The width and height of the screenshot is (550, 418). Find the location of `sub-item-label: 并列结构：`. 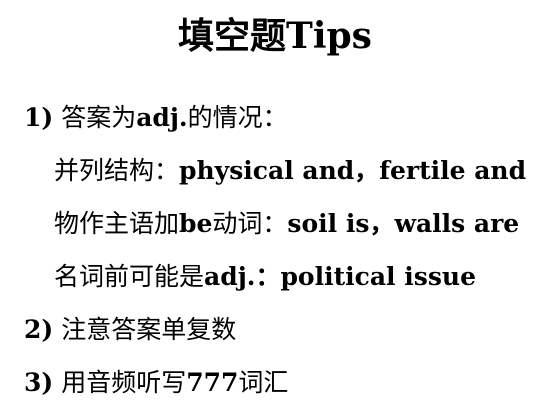

sub-item-label: 并列结构： is located at coordinates (117, 170).